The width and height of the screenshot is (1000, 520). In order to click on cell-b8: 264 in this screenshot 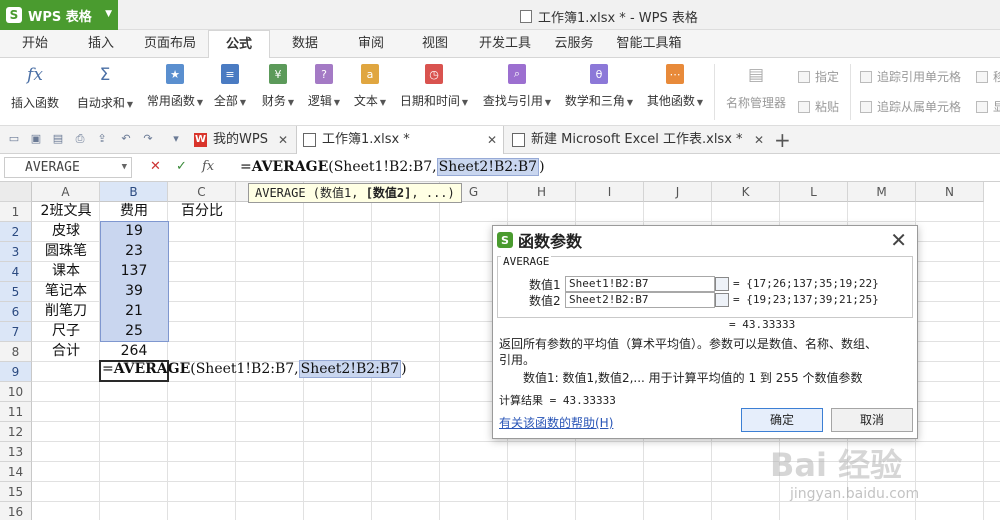, I will do `click(134, 352)`.